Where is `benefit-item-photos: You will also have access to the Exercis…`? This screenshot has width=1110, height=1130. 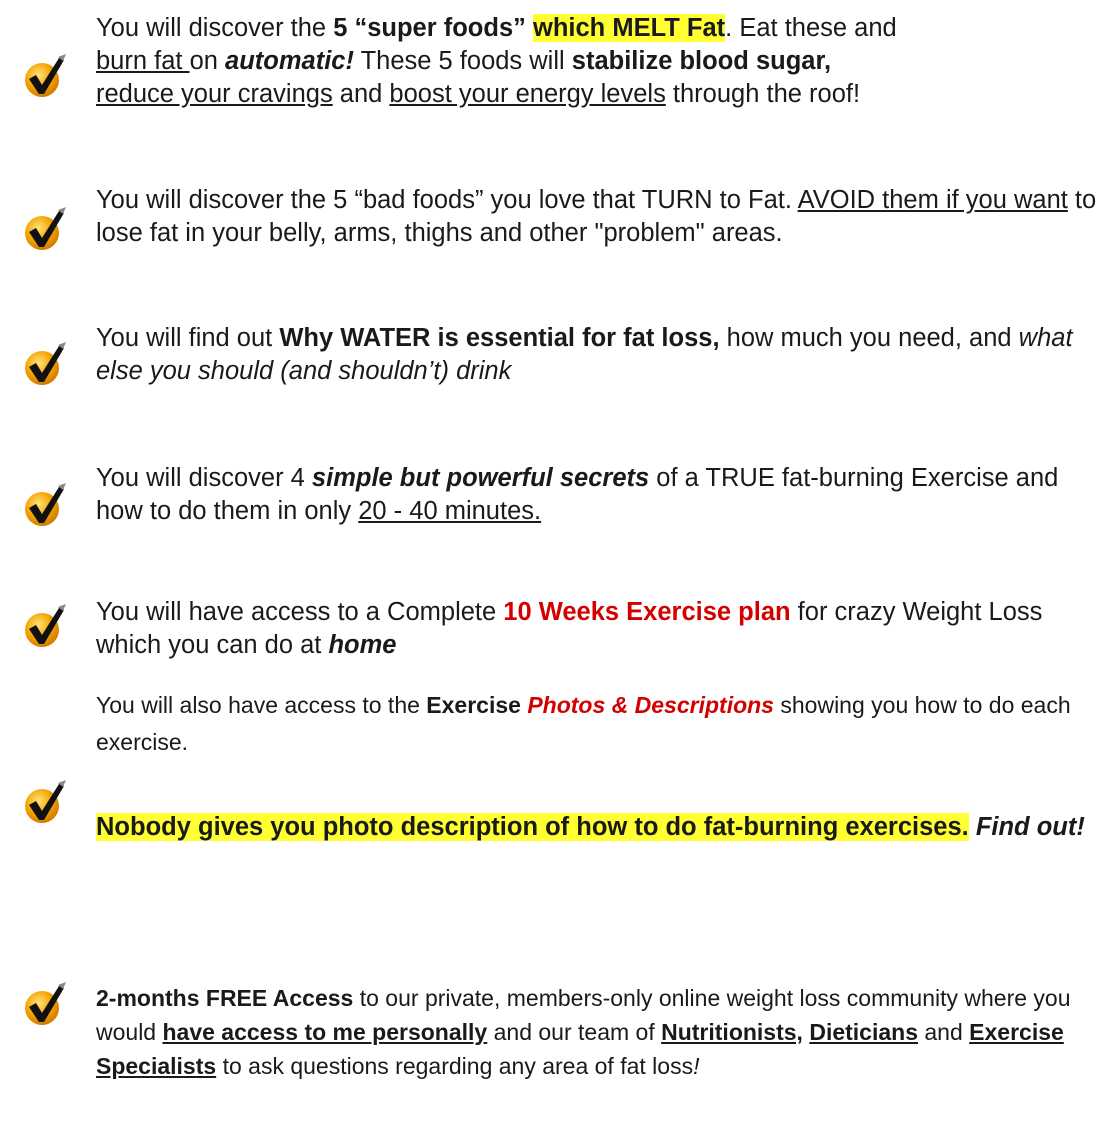
benefit-item-photos: You will also have access to the Exercis… is located at coordinates (583, 723).